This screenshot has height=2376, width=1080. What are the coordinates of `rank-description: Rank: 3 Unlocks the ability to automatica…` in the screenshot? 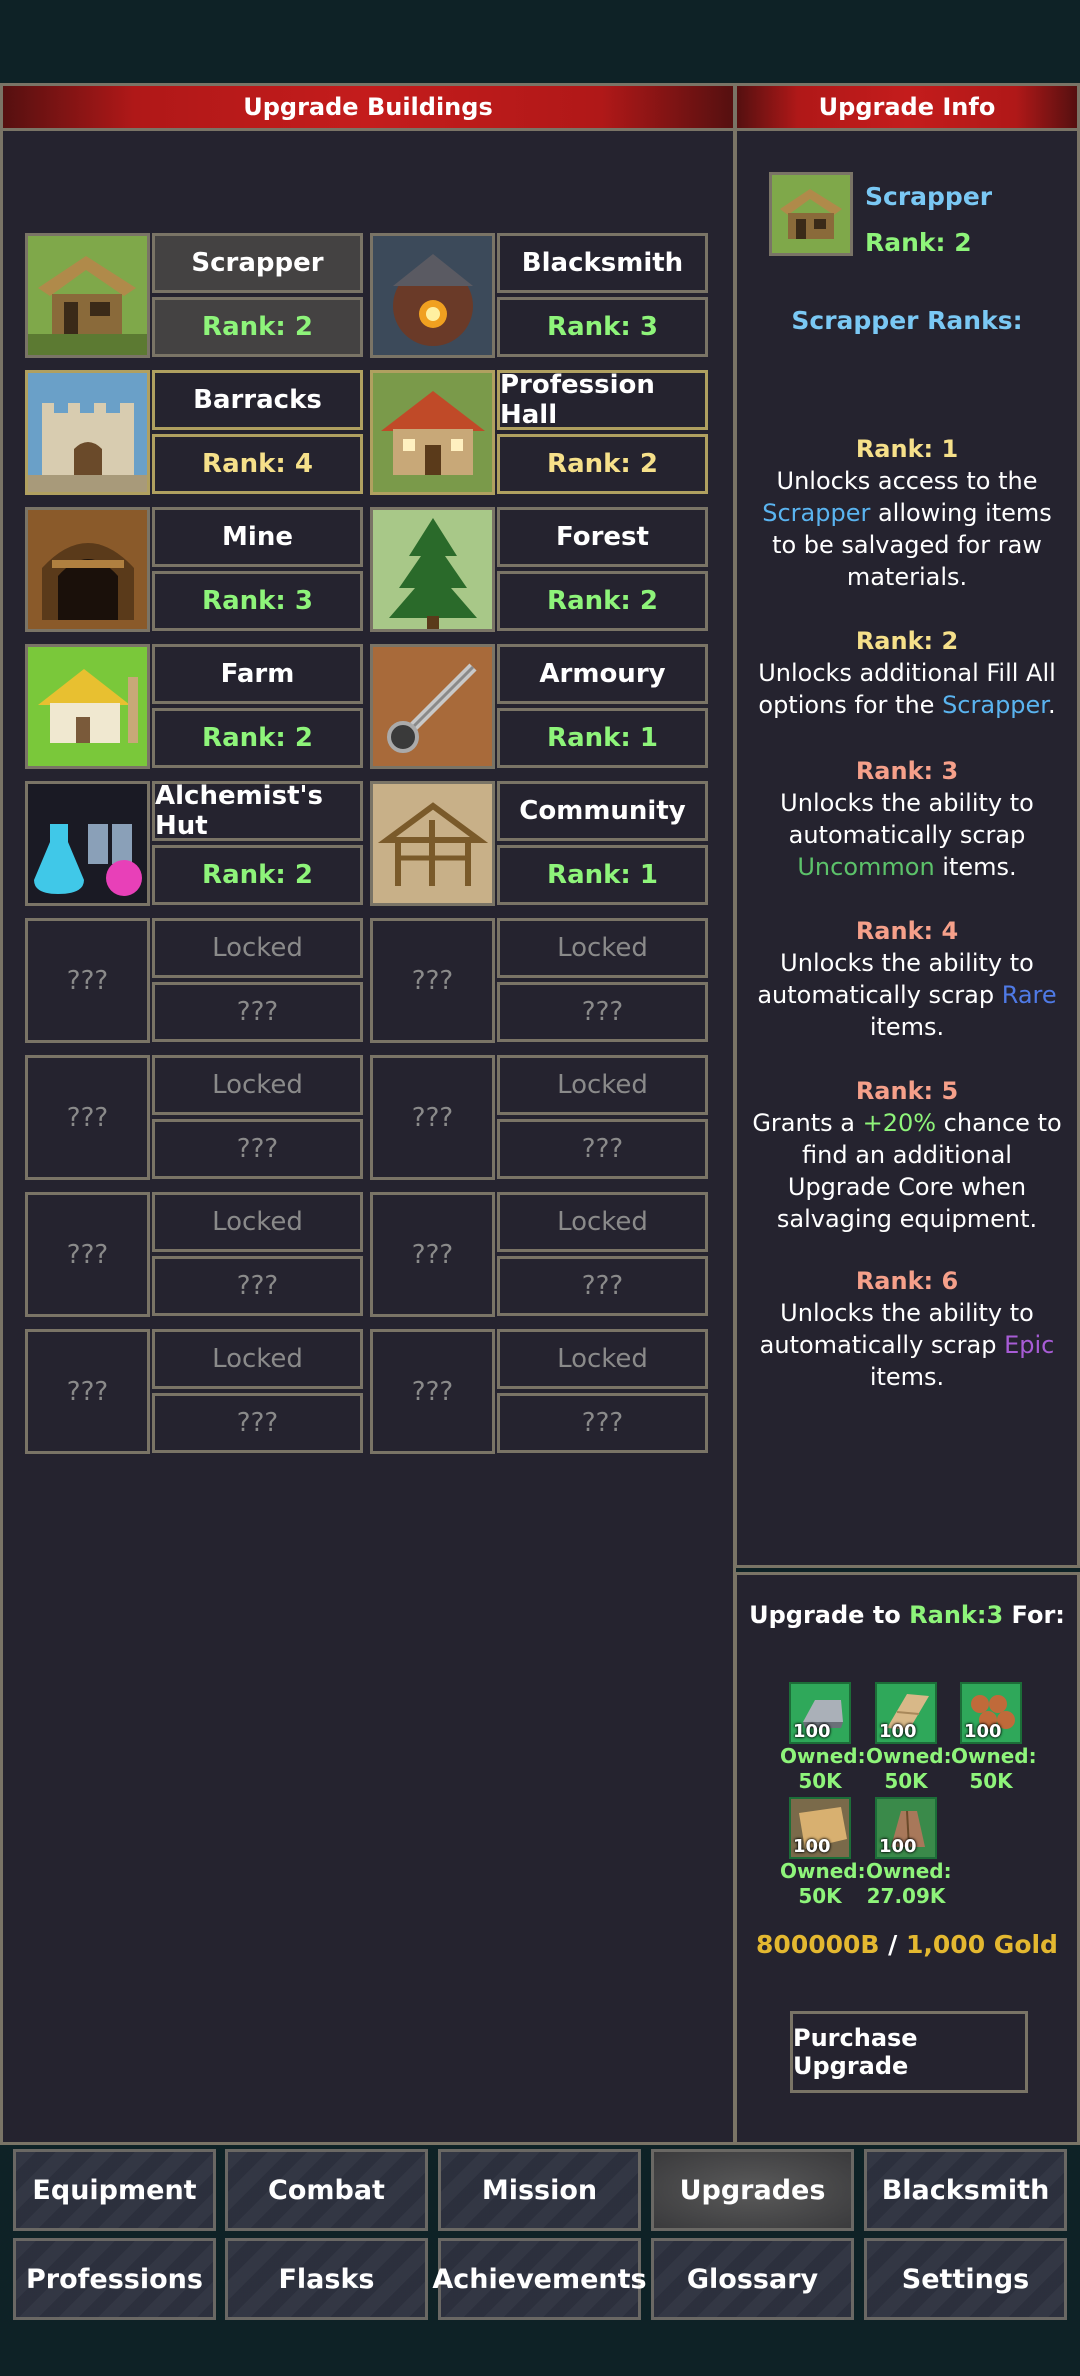 It's located at (907, 819).